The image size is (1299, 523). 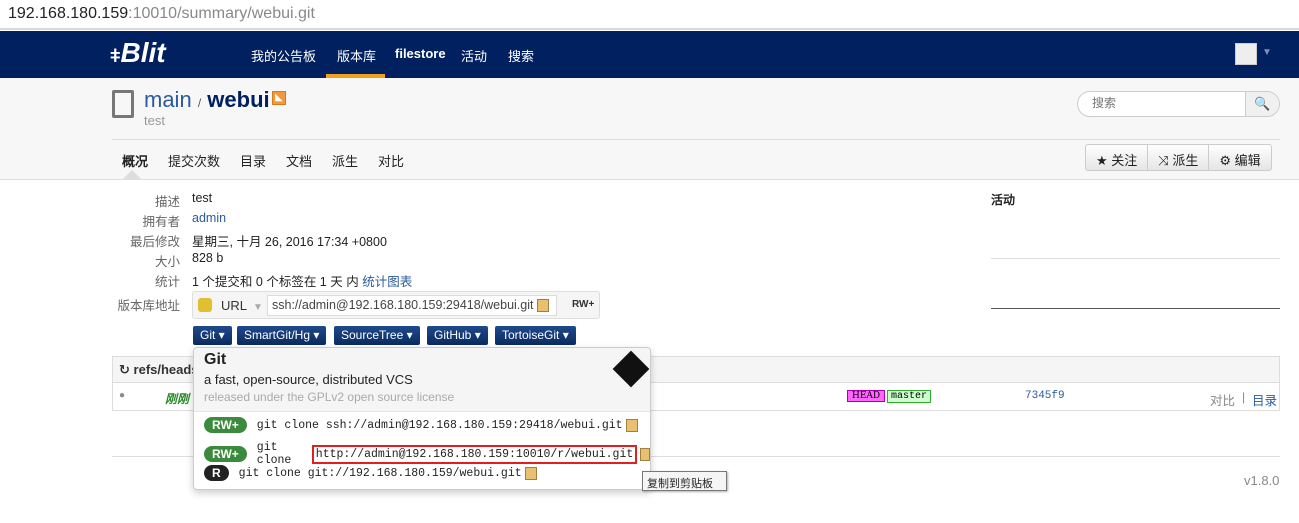 What do you see at coordinates (391, 160) in the screenshot?
I see `tab-compare: 对比` at bounding box center [391, 160].